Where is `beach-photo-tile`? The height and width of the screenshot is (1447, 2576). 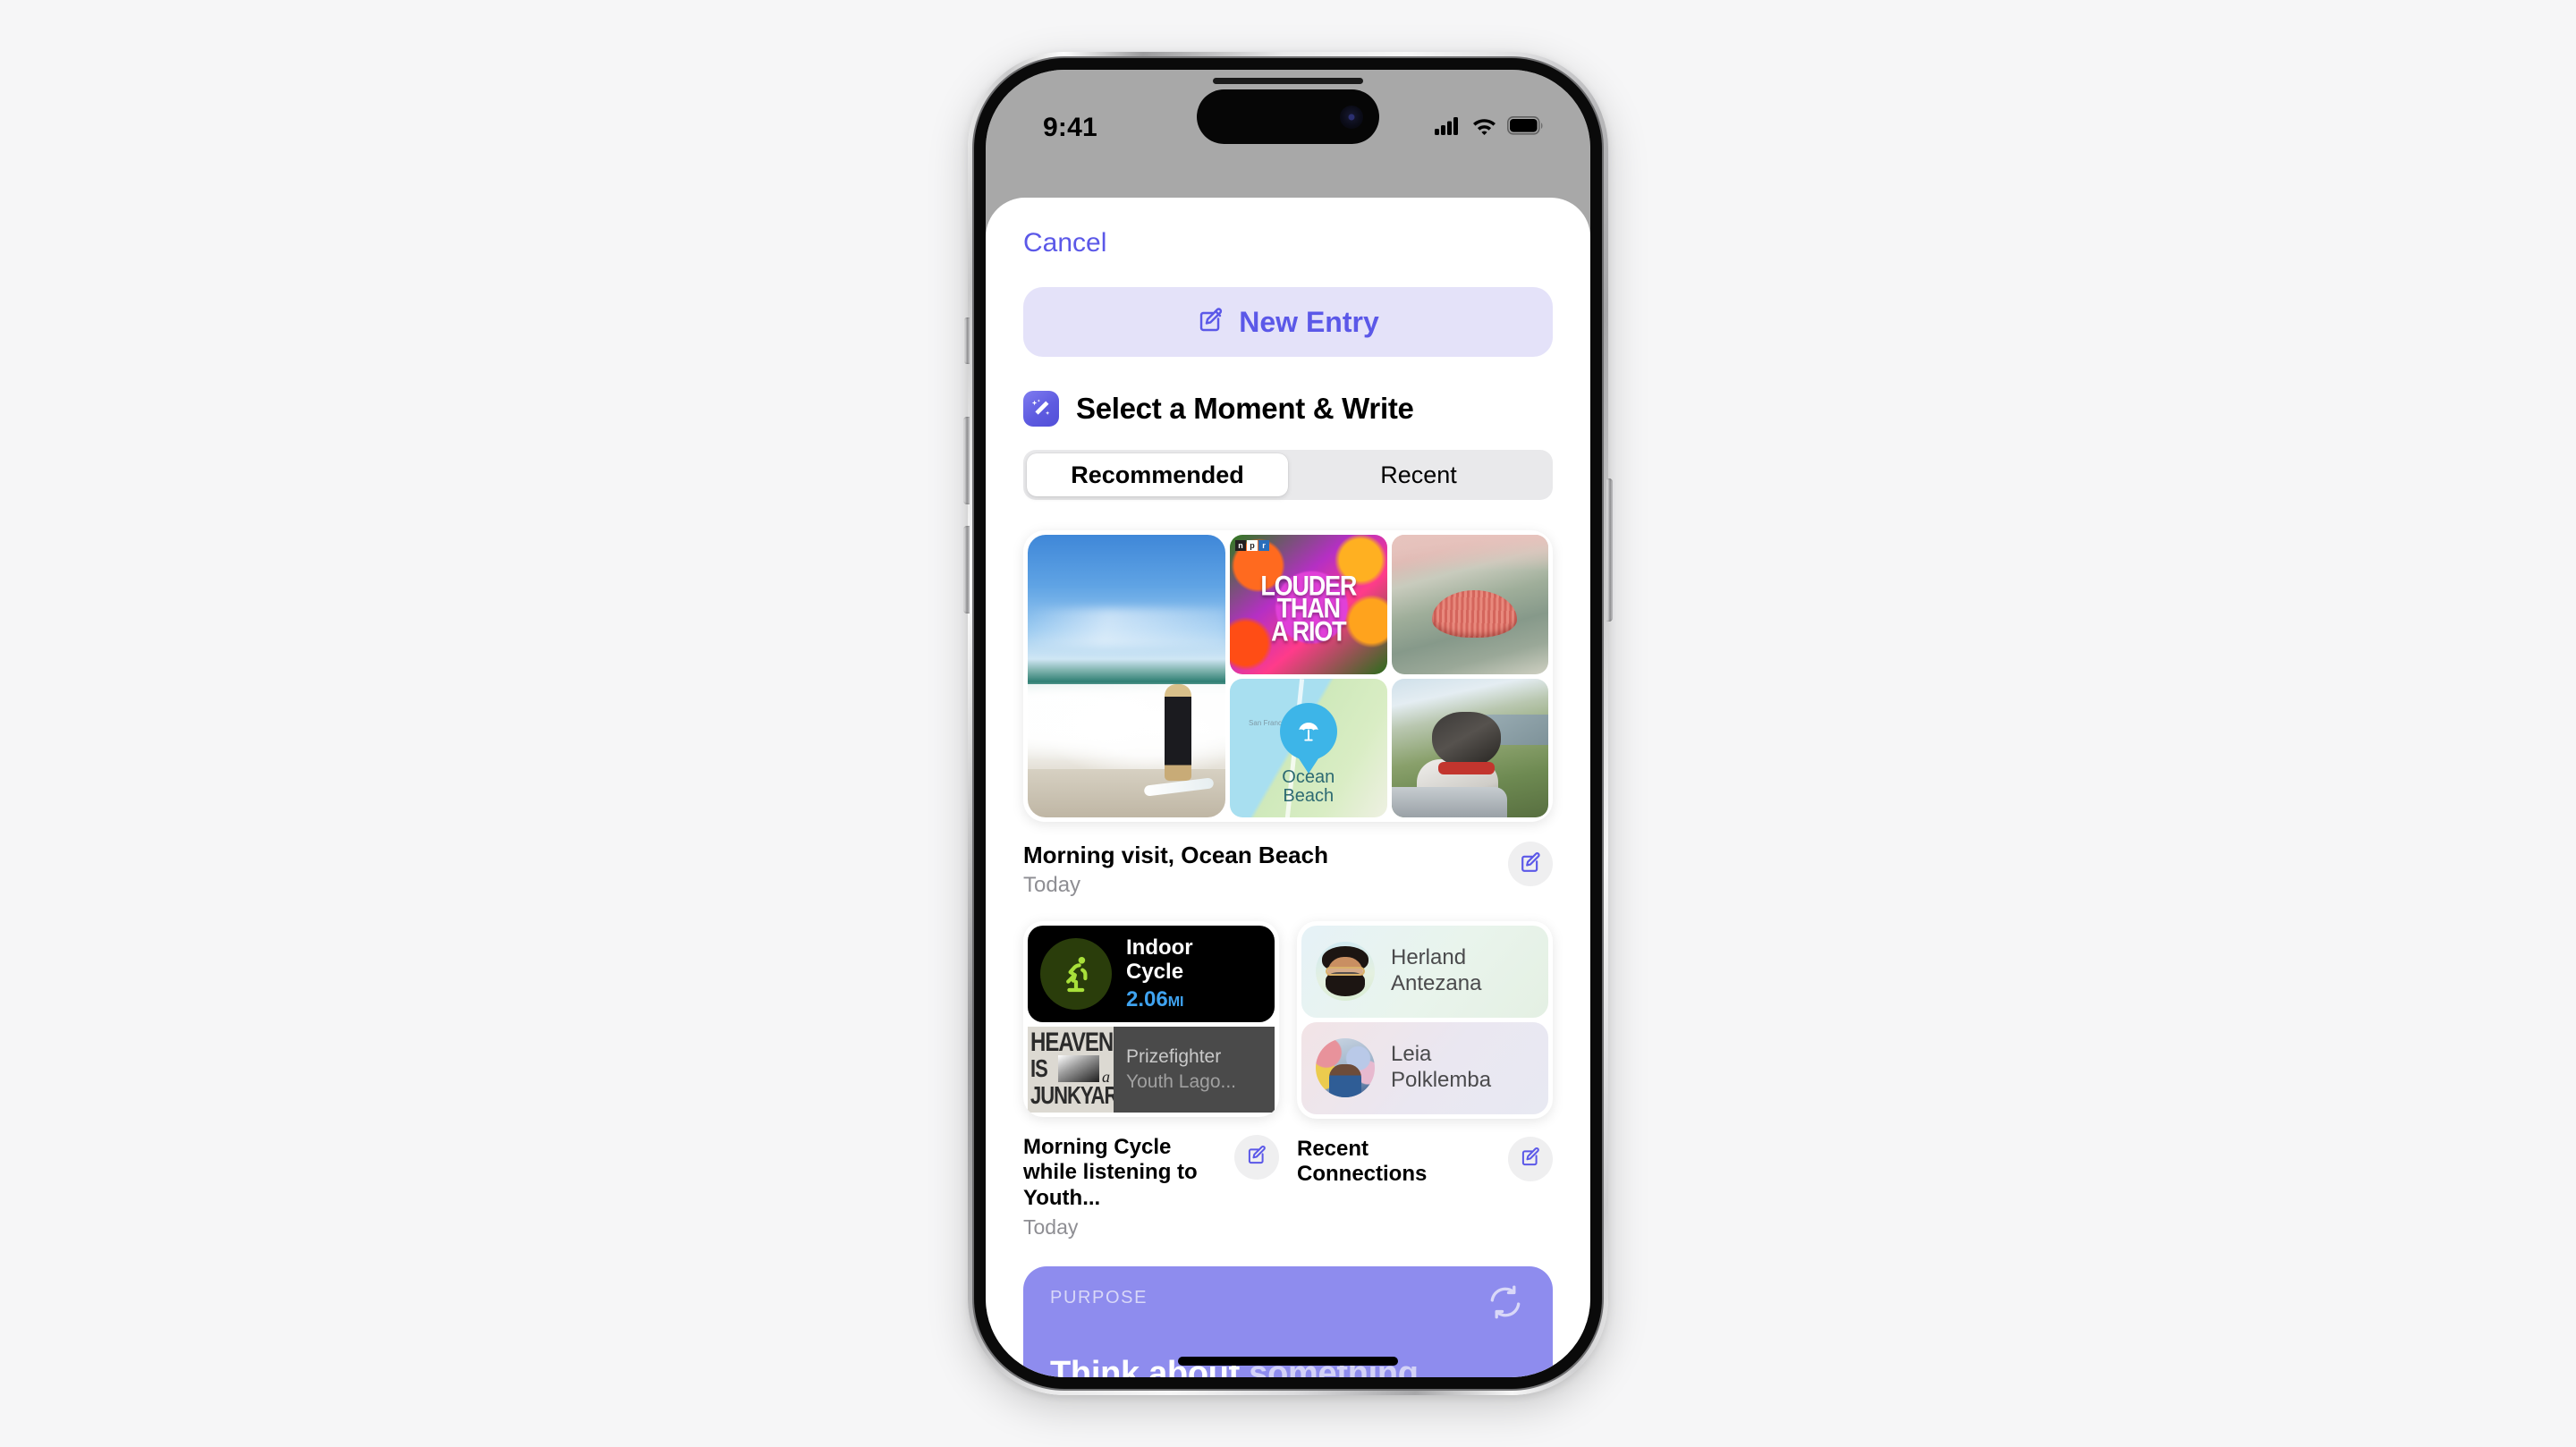 beach-photo-tile is located at coordinates (1126, 676).